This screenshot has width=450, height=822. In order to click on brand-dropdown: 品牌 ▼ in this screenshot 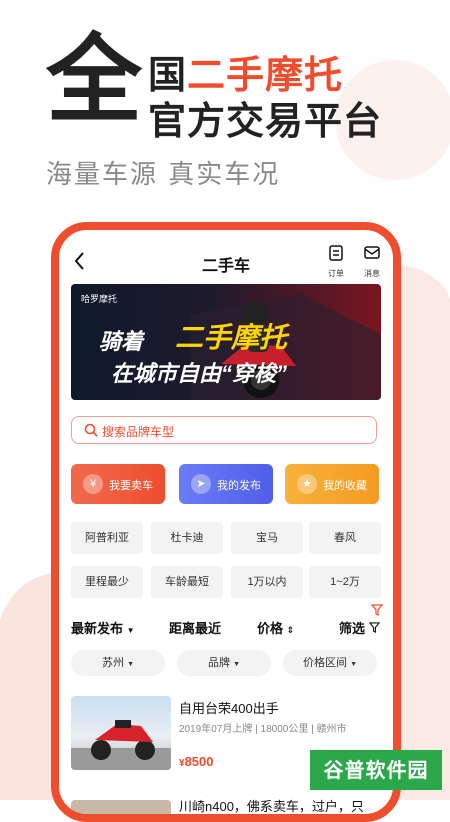, I will do `click(224, 663)`.